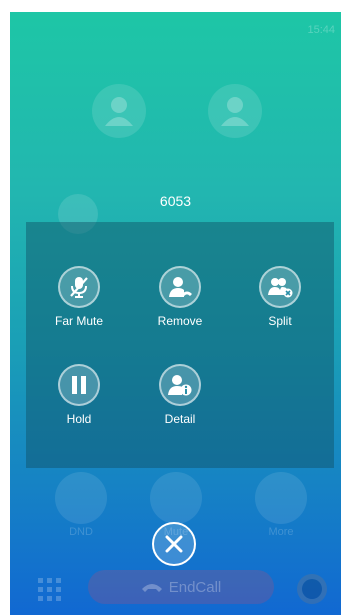  I want to click on mute-icon, so click(176, 498).